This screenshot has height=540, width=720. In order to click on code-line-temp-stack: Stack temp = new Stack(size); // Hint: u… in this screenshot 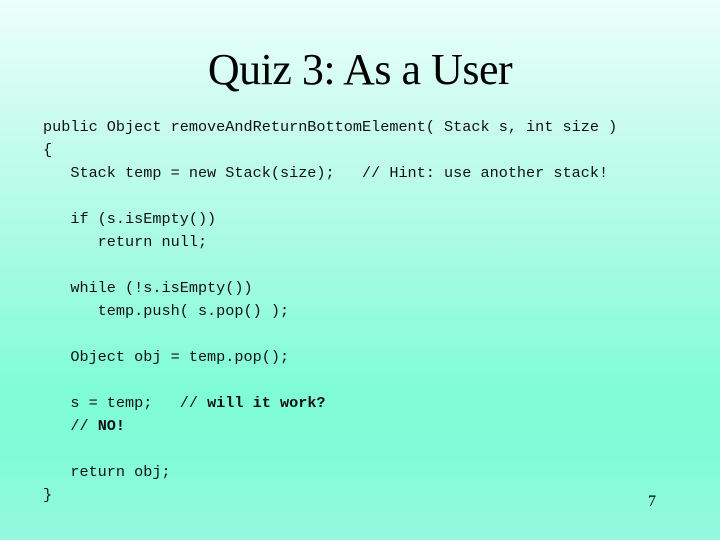, I will do `click(326, 173)`.